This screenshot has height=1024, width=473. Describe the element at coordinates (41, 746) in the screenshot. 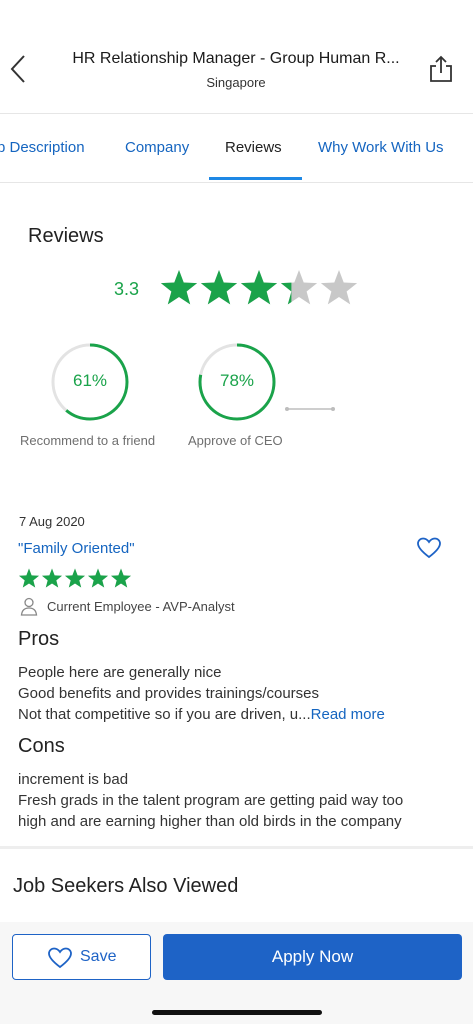

I see `cons-heading: Cons` at that location.